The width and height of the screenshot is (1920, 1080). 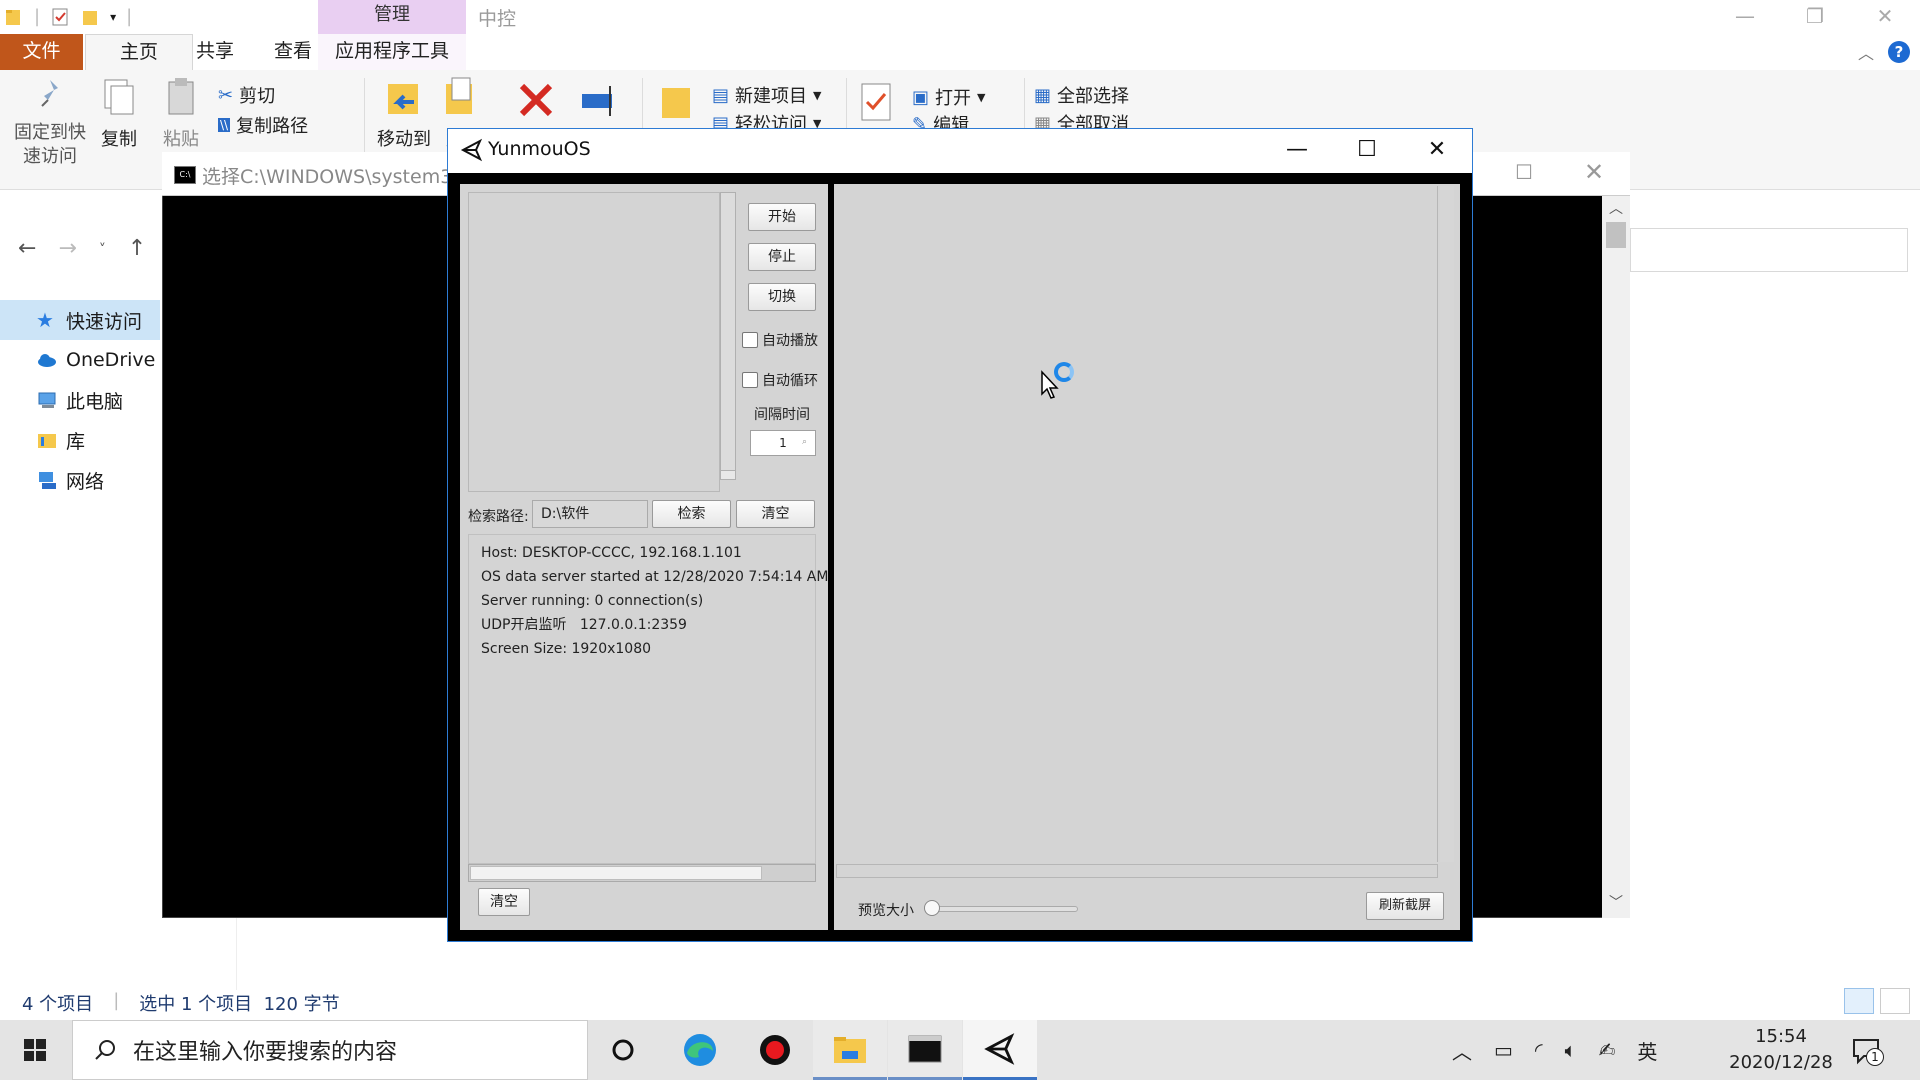 What do you see at coordinates (536, 102) in the screenshot?
I see `delete-button` at bounding box center [536, 102].